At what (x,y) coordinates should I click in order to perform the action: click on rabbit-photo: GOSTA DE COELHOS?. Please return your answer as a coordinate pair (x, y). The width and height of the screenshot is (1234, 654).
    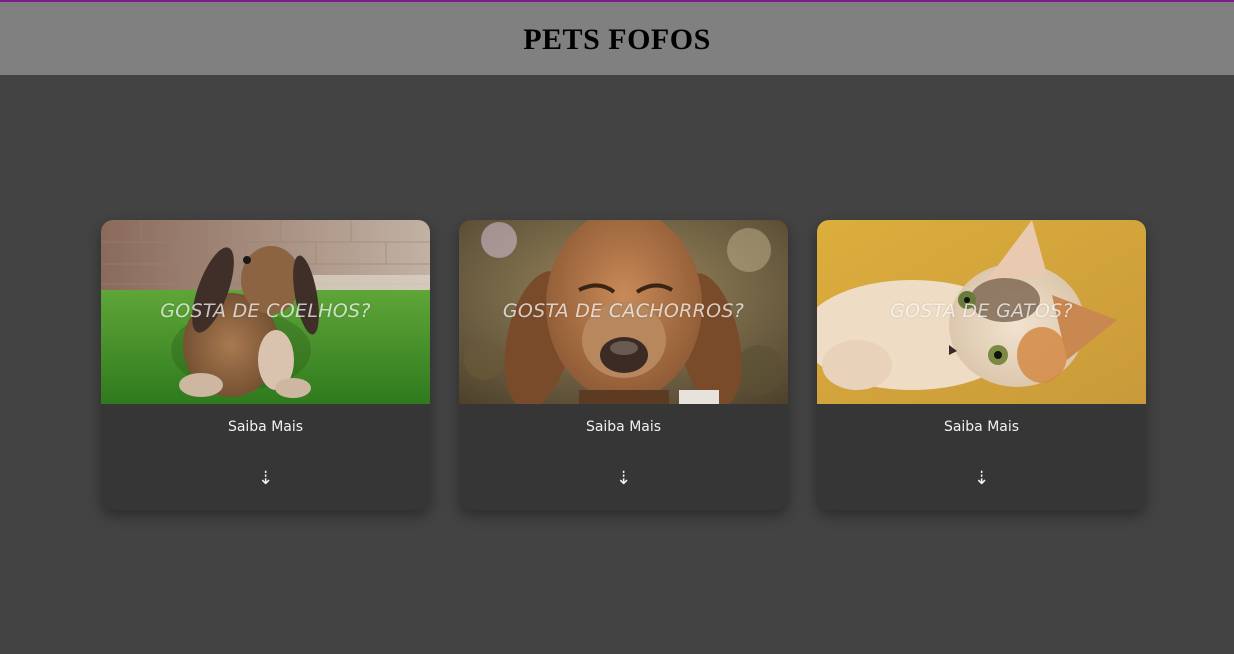
    Looking at the image, I should click on (265, 312).